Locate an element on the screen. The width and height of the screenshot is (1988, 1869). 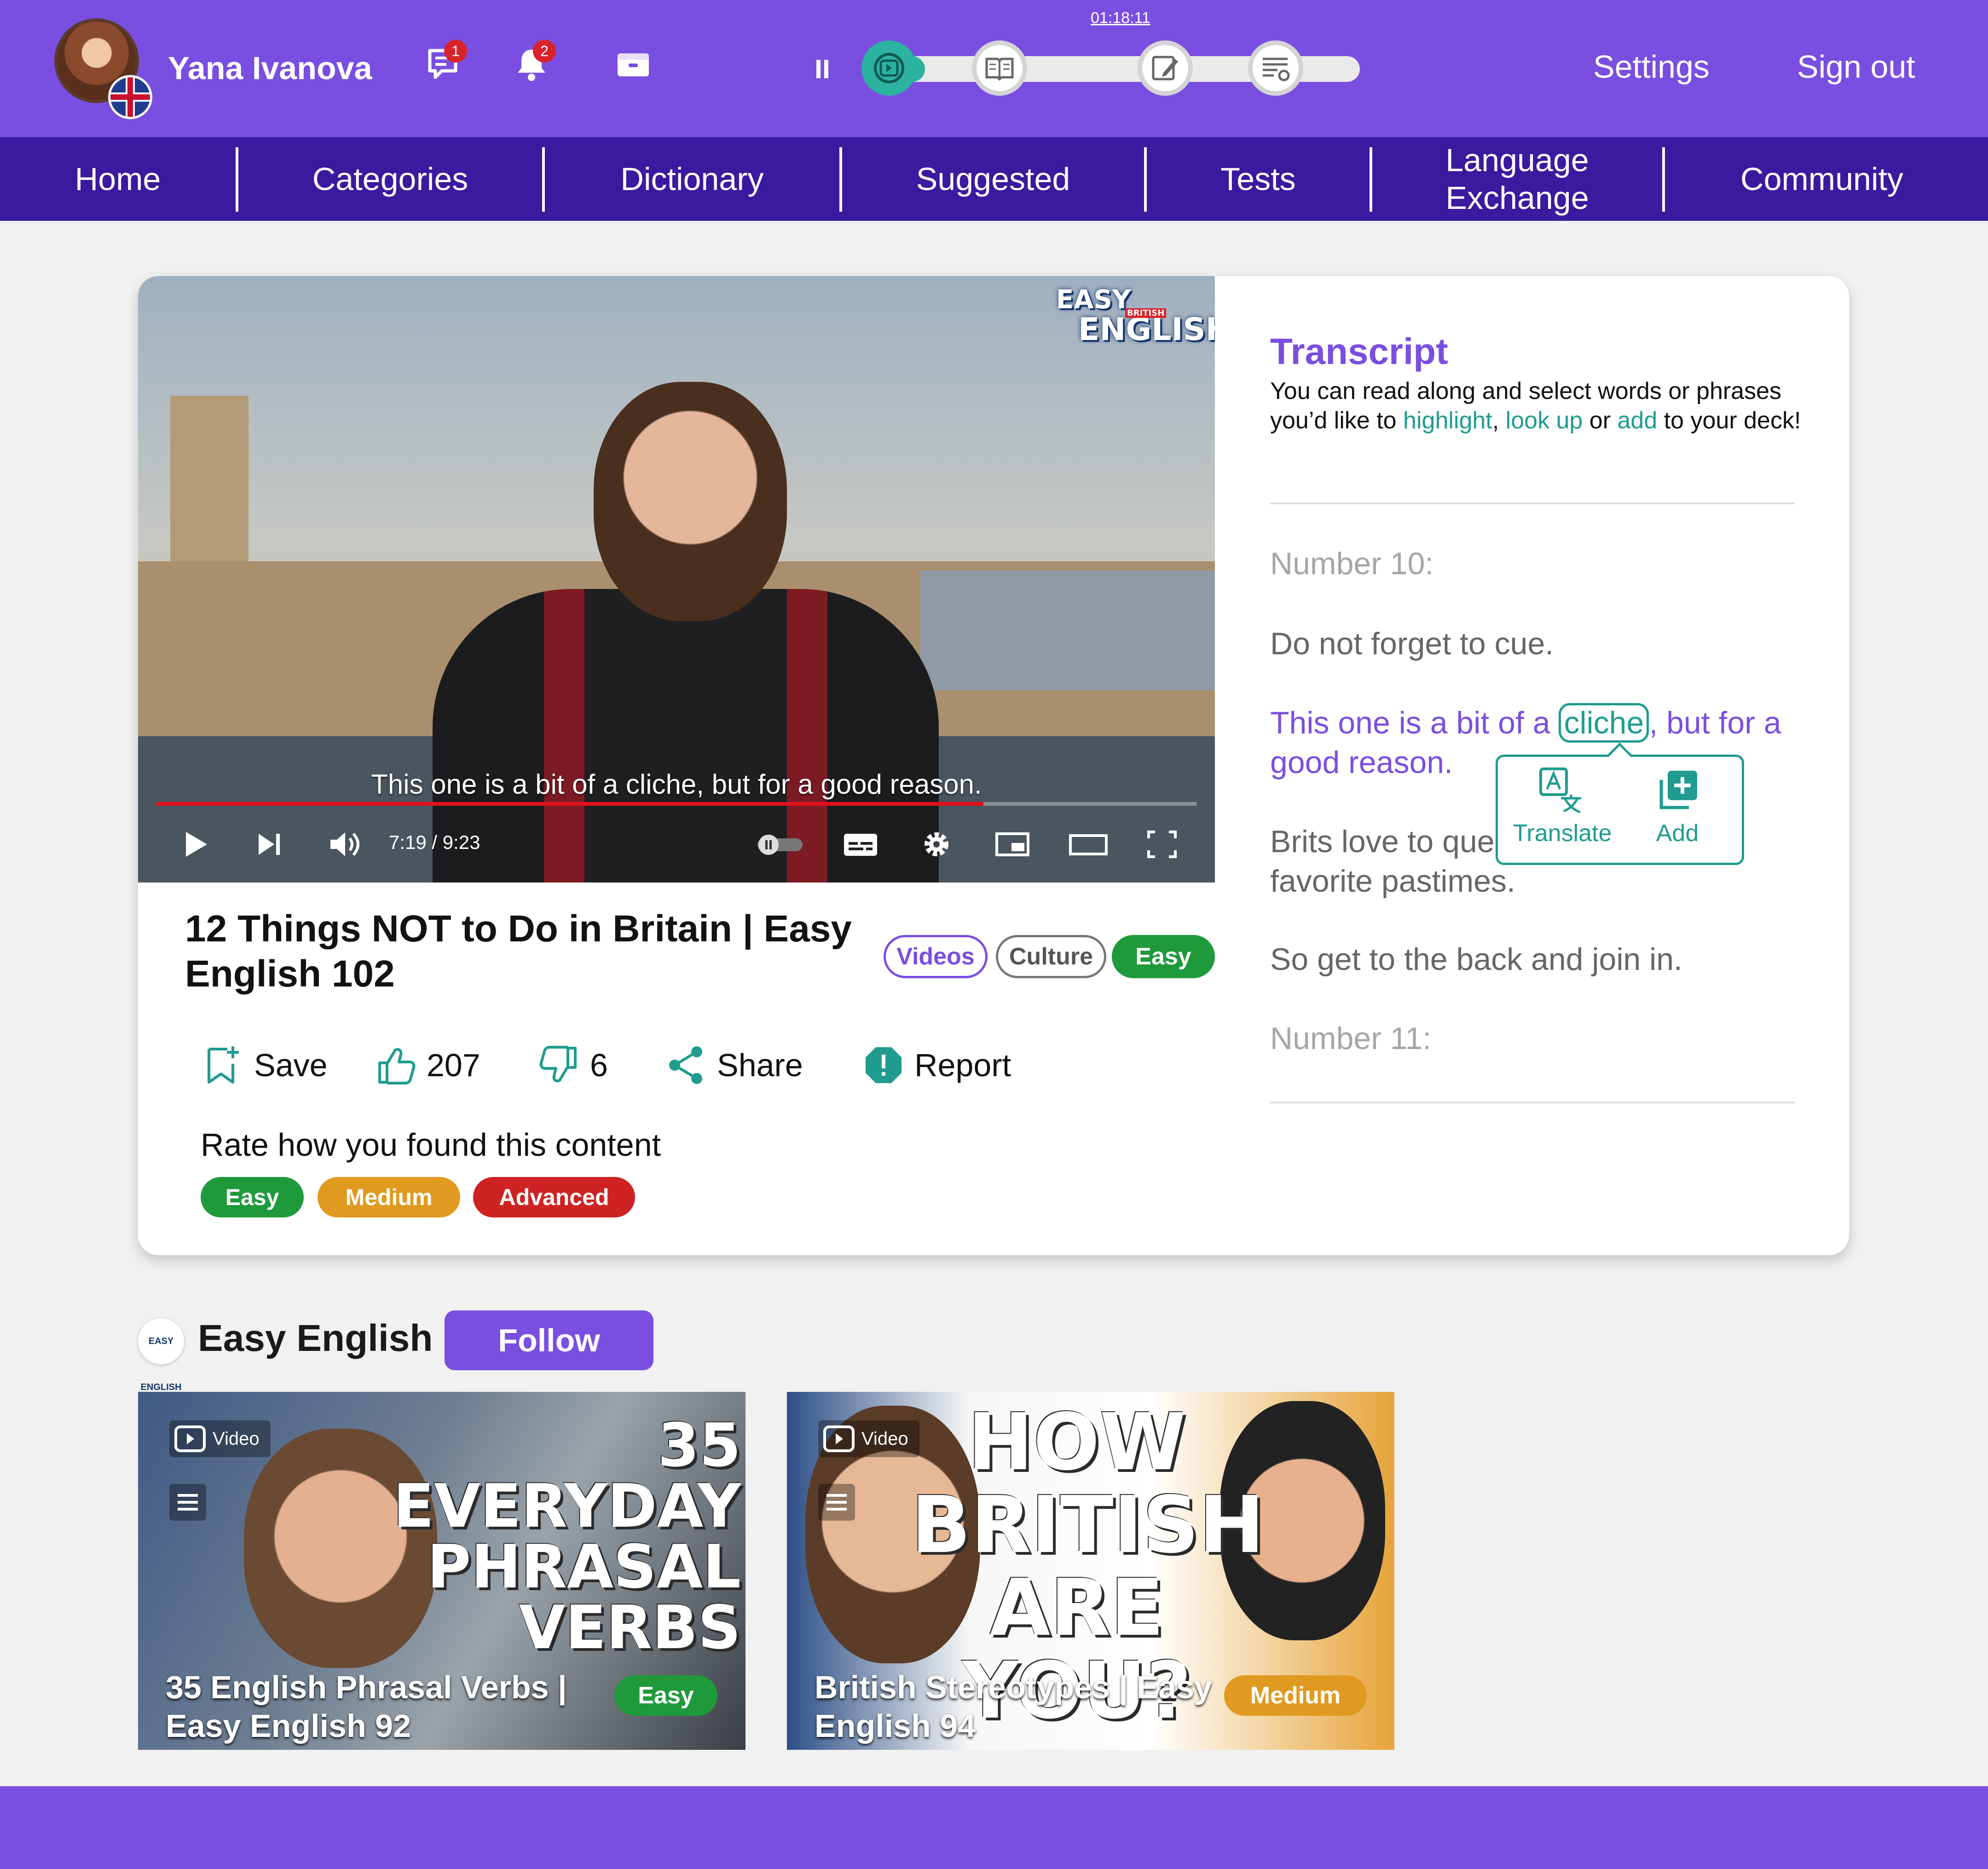
transcript-line: Do not forget to cue. is located at coordinates (1537, 643).